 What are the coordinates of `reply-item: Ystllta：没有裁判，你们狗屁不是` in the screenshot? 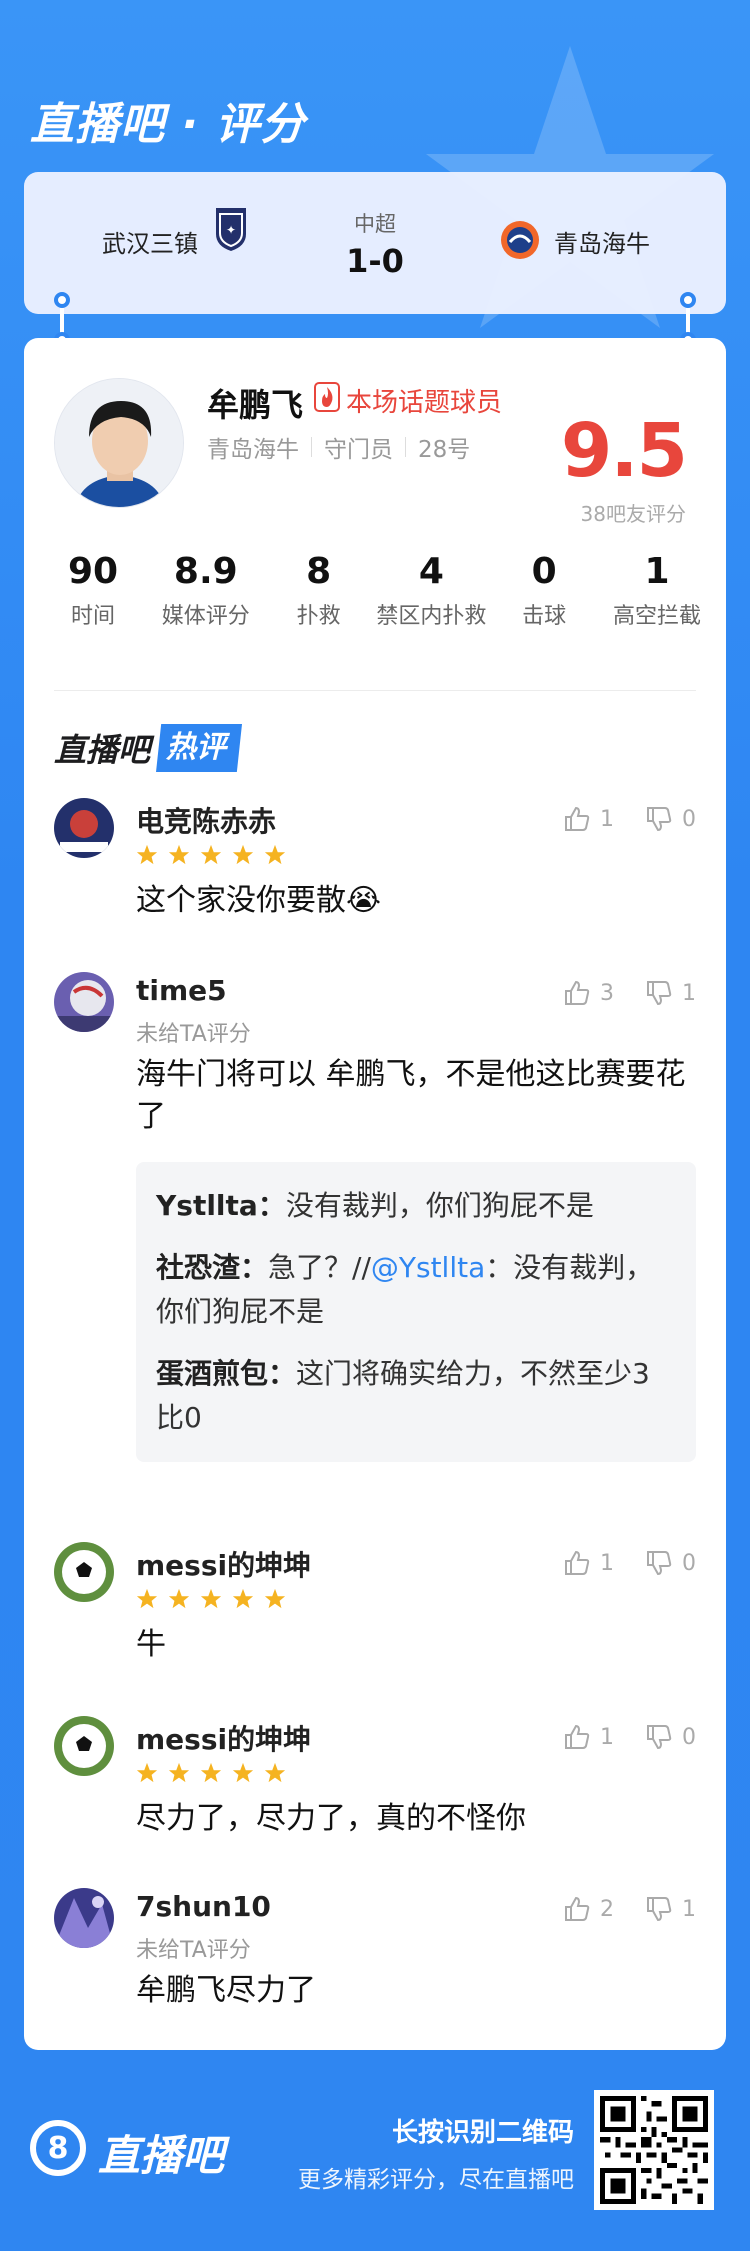 It's located at (416, 1206).